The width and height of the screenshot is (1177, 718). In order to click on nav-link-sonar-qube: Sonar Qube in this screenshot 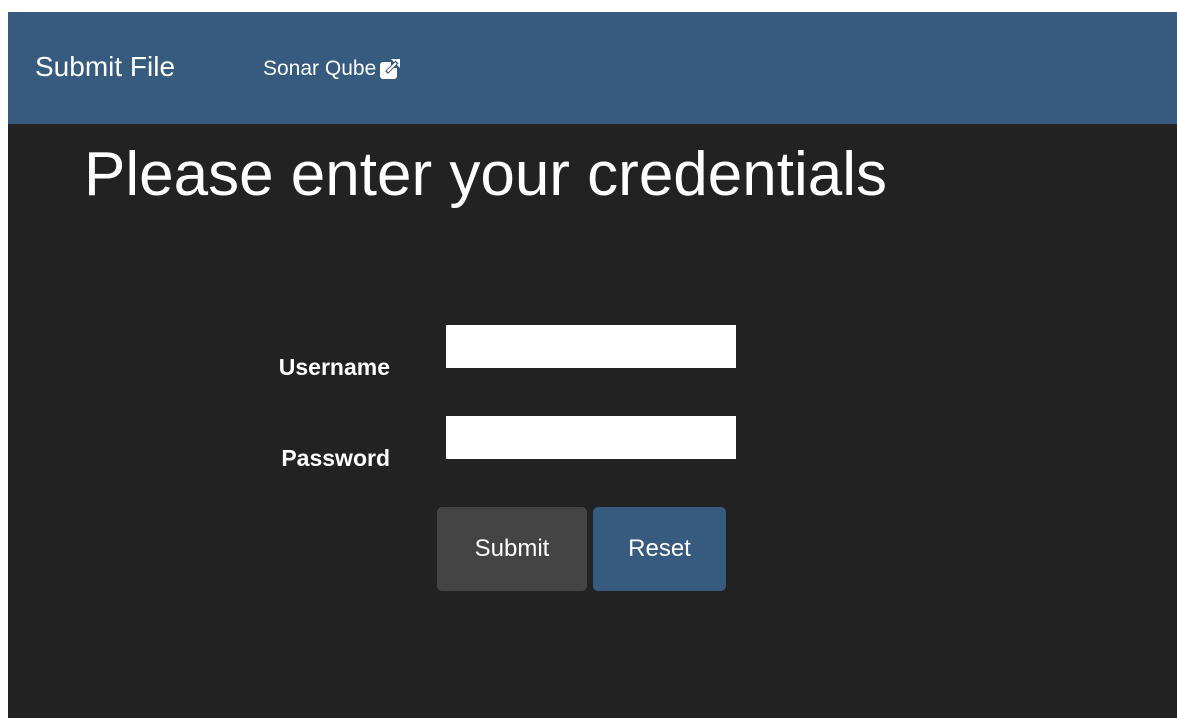, I will do `click(332, 69)`.